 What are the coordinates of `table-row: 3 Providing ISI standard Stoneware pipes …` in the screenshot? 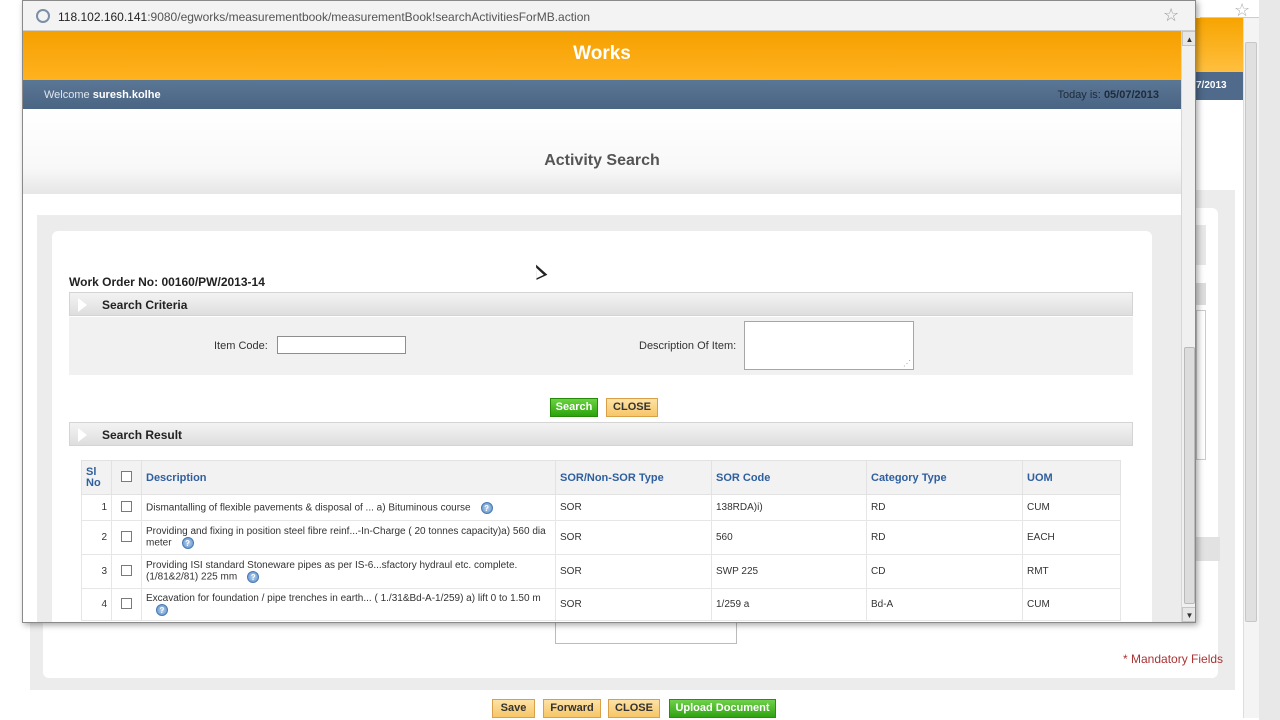 It's located at (601, 571).